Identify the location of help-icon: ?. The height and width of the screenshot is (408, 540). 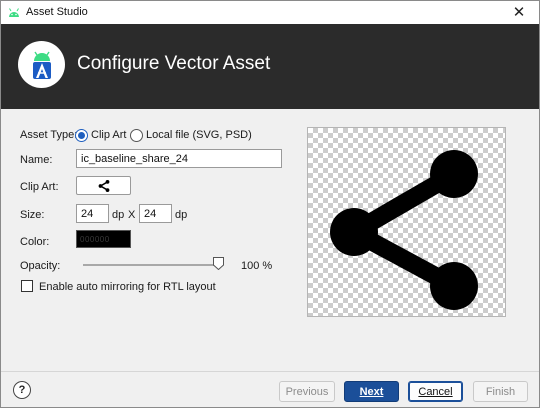
(22, 390).